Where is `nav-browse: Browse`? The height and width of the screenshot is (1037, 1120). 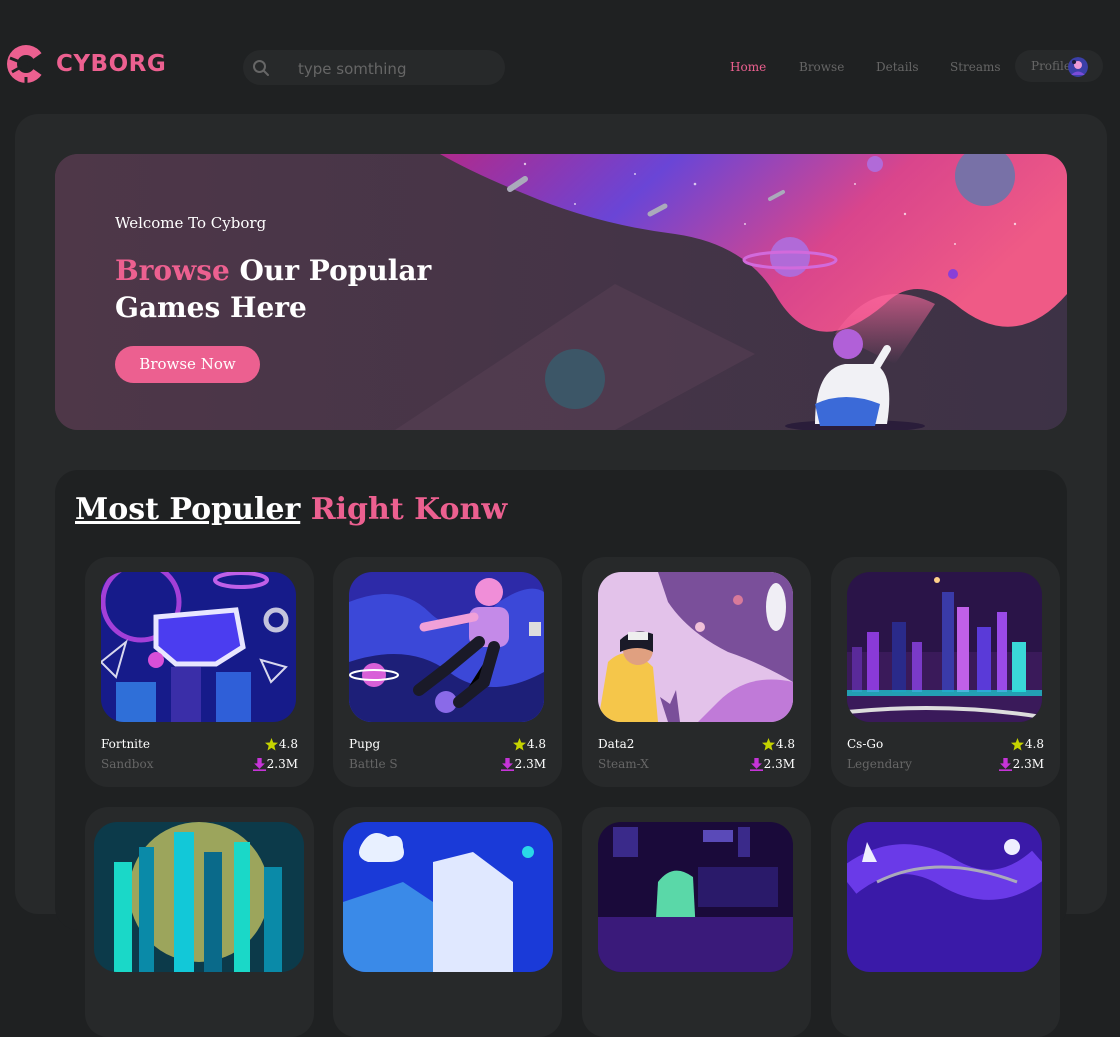 nav-browse: Browse is located at coordinates (821, 67).